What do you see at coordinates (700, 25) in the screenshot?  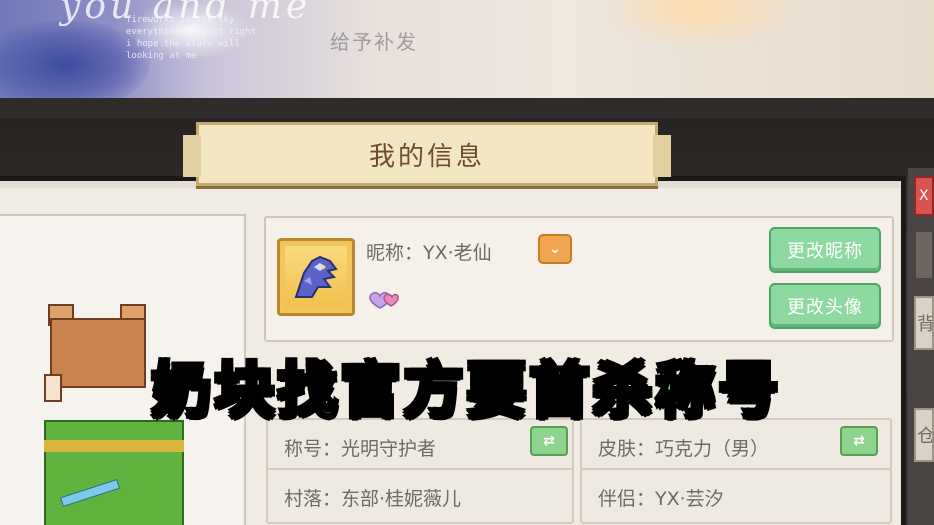 I see `banner-warm-glow` at bounding box center [700, 25].